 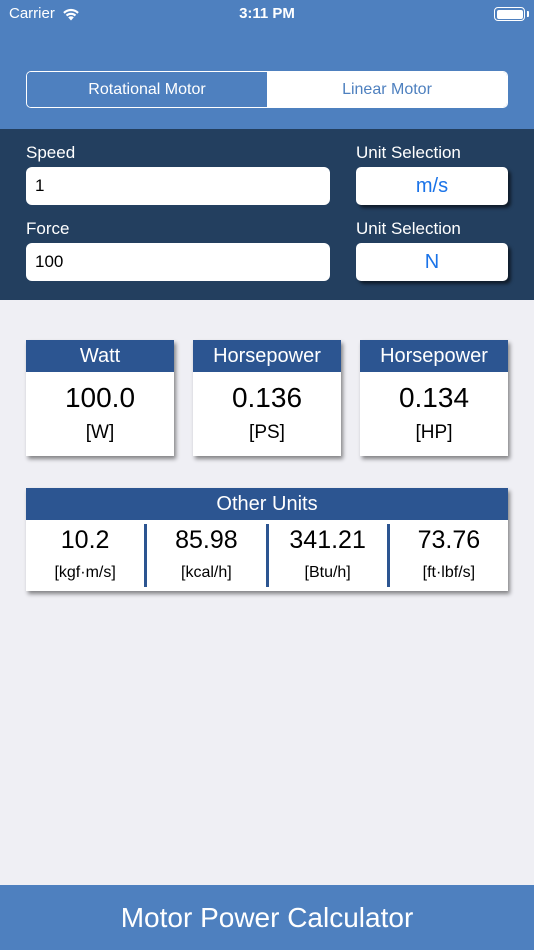 I want to click on result-card-horsepower-hp: Horsepower 0.134 [HP], so click(x=434, y=398).